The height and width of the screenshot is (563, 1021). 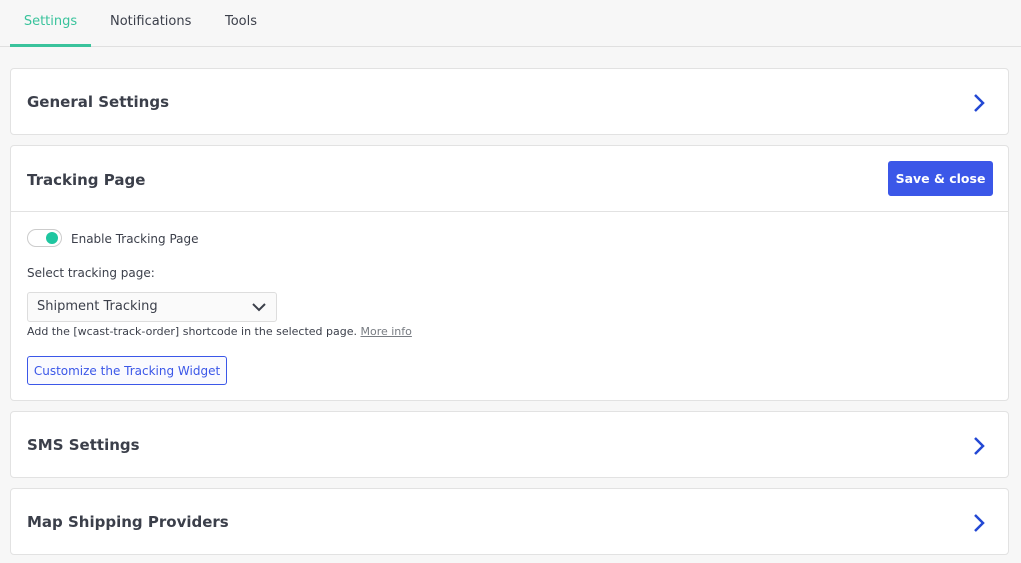 I want to click on card-title: Map Shipping Providers, so click(x=128, y=522).